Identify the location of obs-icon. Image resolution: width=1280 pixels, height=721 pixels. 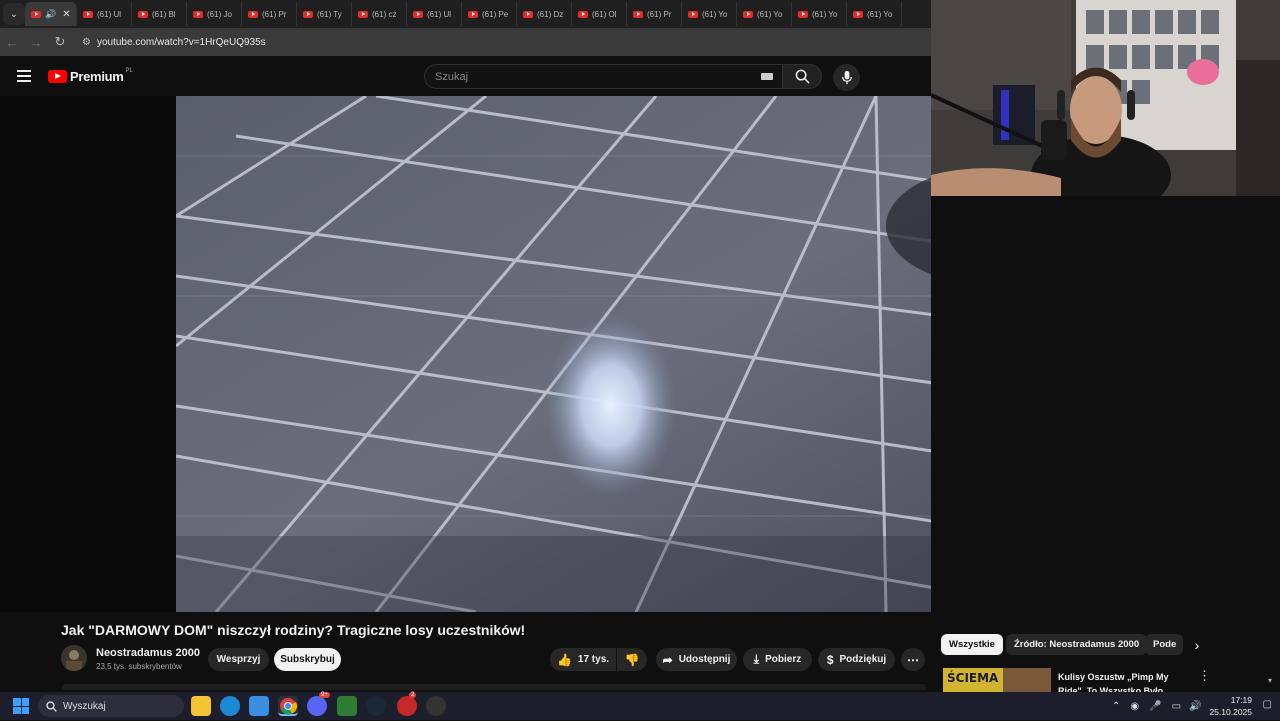
(436, 706).